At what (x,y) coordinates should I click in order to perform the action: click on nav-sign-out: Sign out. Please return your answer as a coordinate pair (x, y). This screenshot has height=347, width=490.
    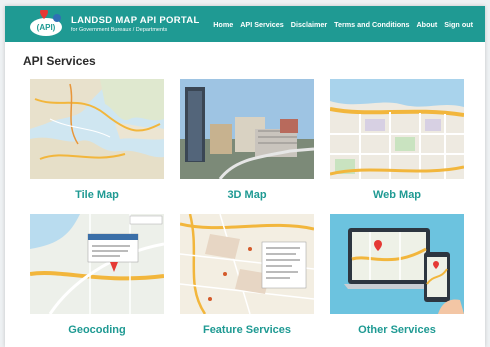
    Looking at the image, I should click on (458, 24).